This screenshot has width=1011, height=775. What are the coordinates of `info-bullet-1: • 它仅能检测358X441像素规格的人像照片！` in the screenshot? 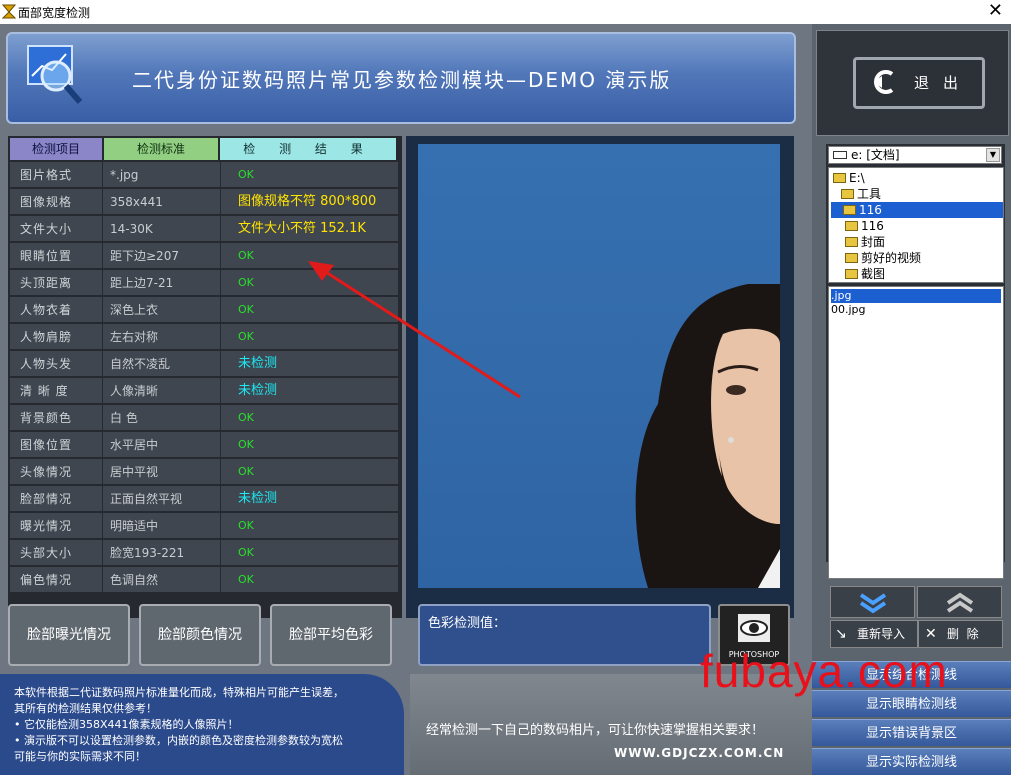 It's located at (126, 724).